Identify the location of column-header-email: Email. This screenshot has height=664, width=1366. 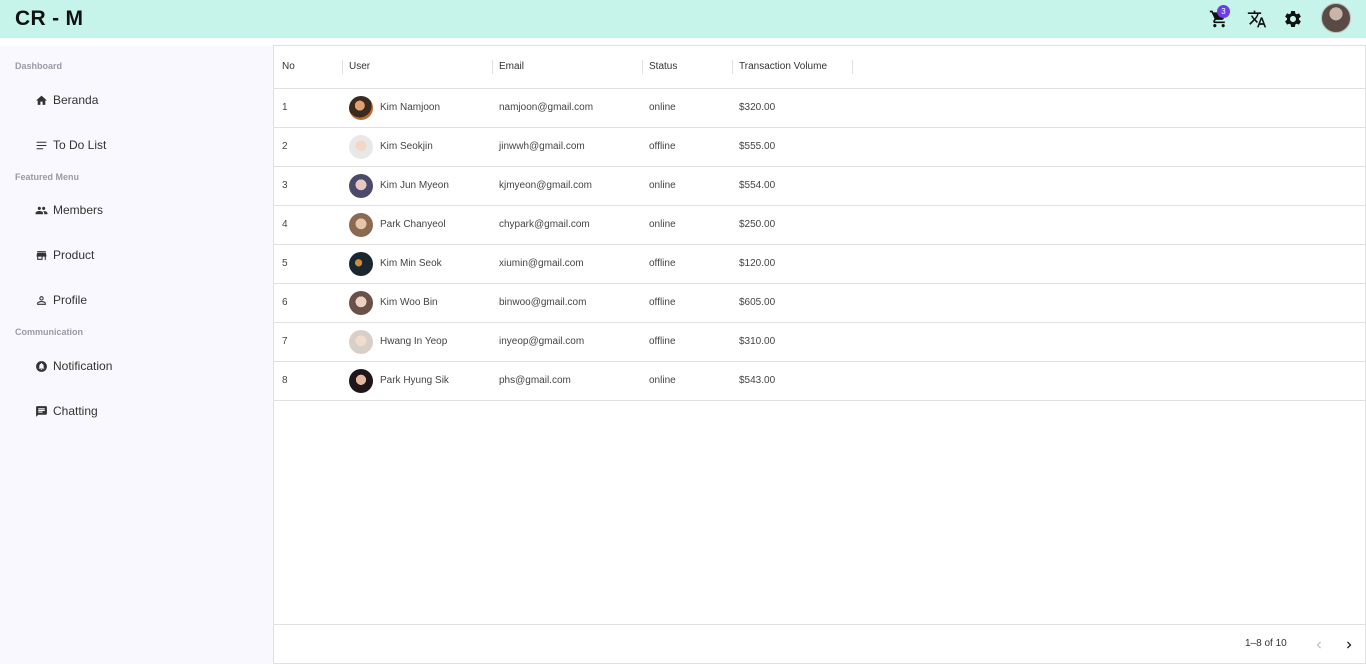
(511, 66).